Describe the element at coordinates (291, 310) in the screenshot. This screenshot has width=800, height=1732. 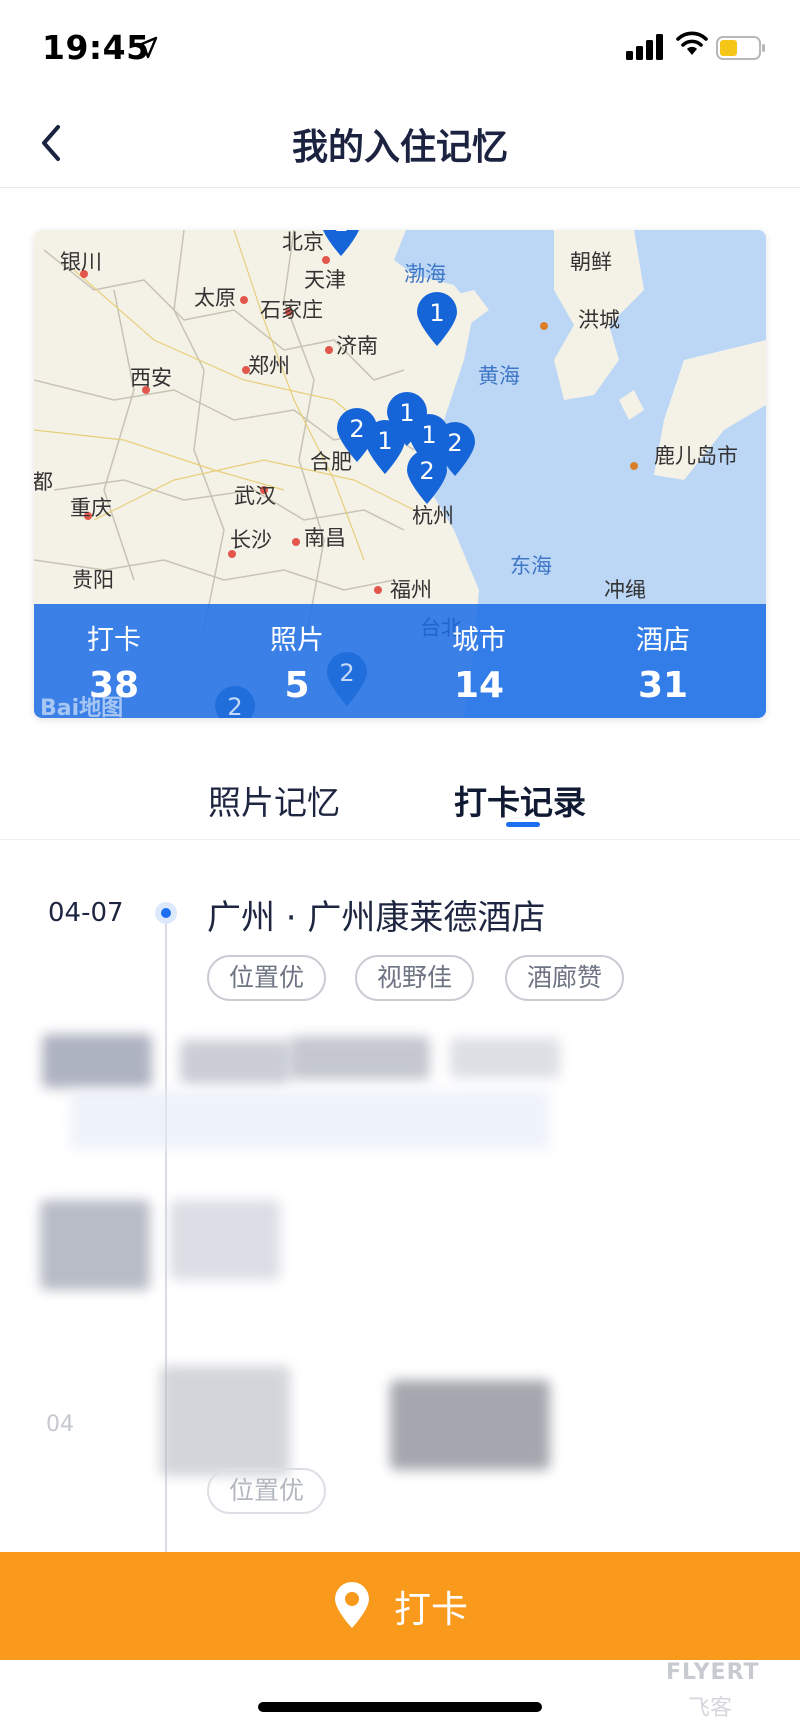
I see `map-label-shijiazhuang: 石家庄` at that location.